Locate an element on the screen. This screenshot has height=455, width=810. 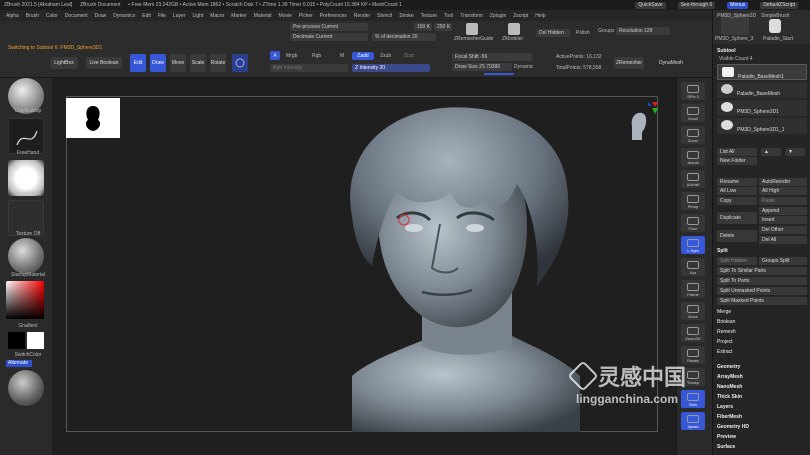
decimation-percent-slider: % of decimation 20 is located at coordinates (404, 37).